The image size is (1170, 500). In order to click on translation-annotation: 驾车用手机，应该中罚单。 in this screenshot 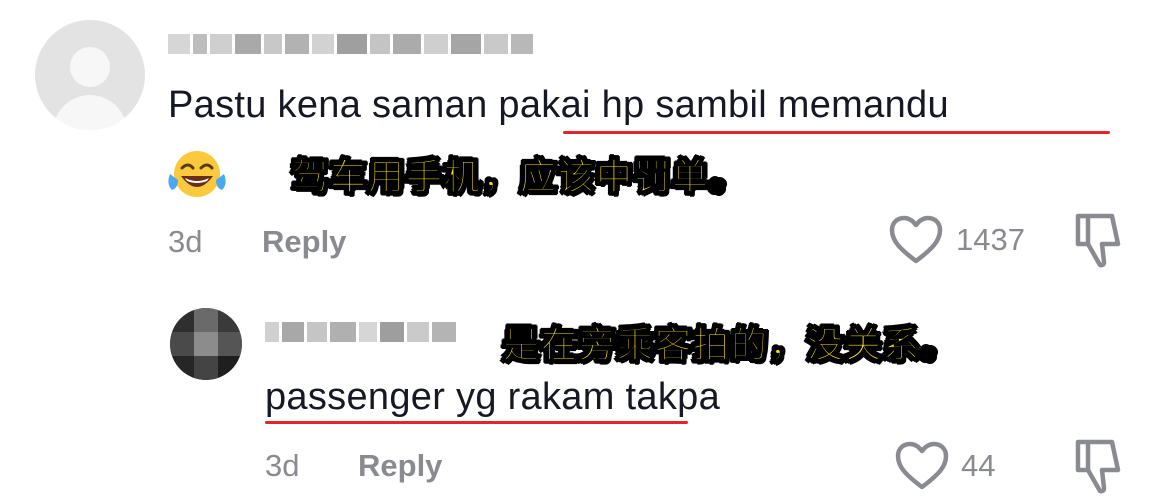, I will do `click(520, 178)`.